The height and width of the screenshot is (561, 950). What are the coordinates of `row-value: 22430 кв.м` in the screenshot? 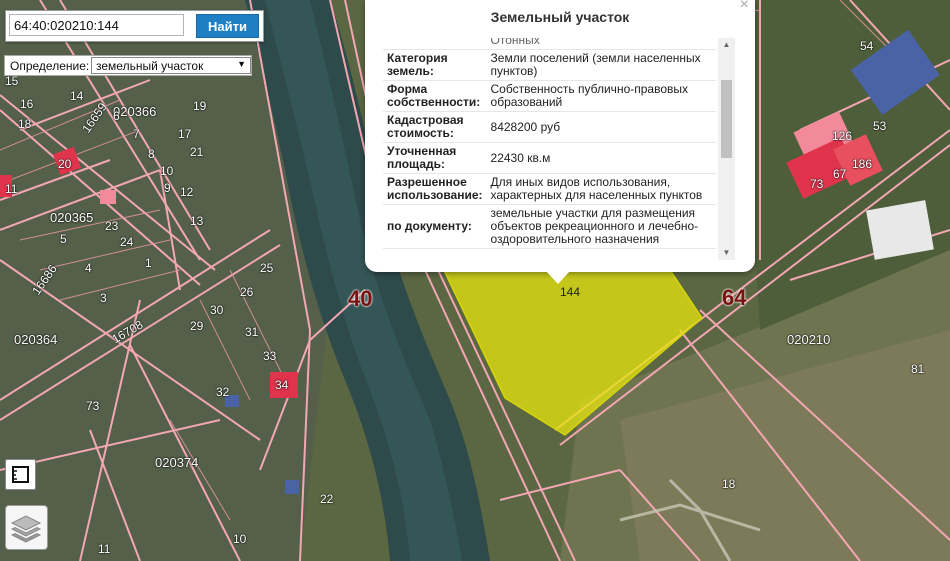 It's located at (601, 158).